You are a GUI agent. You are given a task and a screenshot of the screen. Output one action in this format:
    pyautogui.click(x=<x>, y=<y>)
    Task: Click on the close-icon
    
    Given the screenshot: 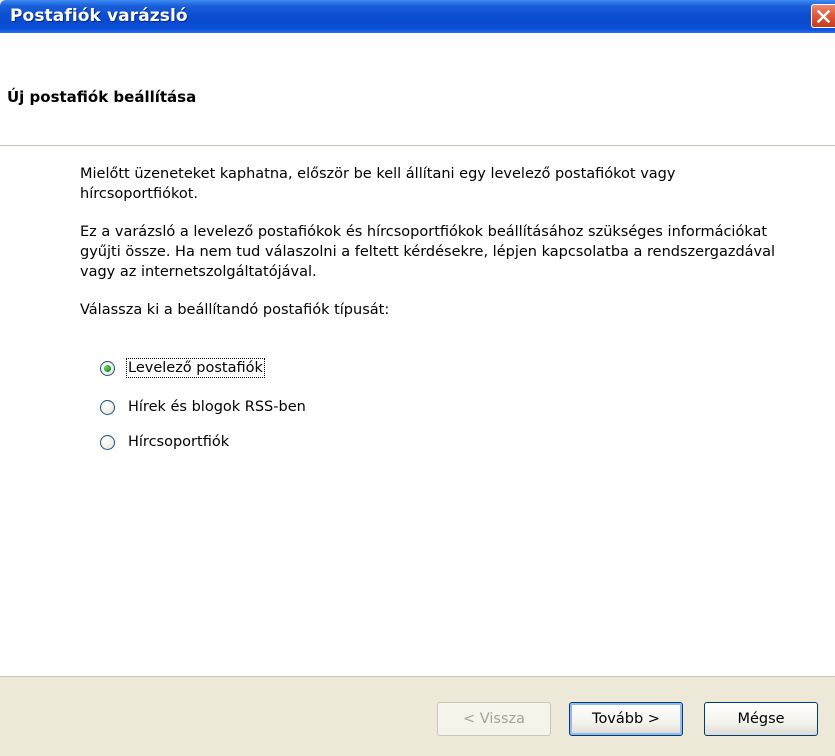 What is the action you would take?
    pyautogui.click(x=823, y=16)
    